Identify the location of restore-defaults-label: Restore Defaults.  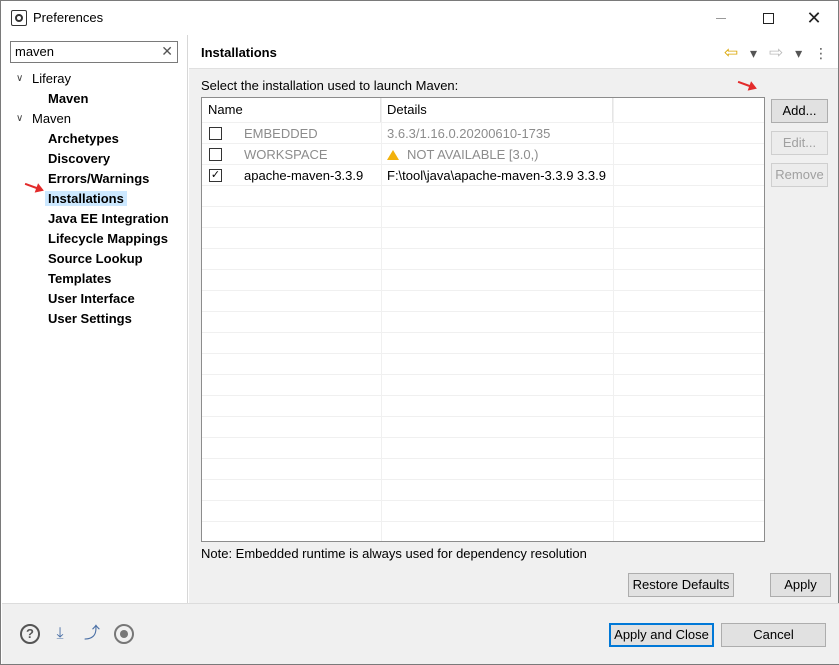
(681, 584).